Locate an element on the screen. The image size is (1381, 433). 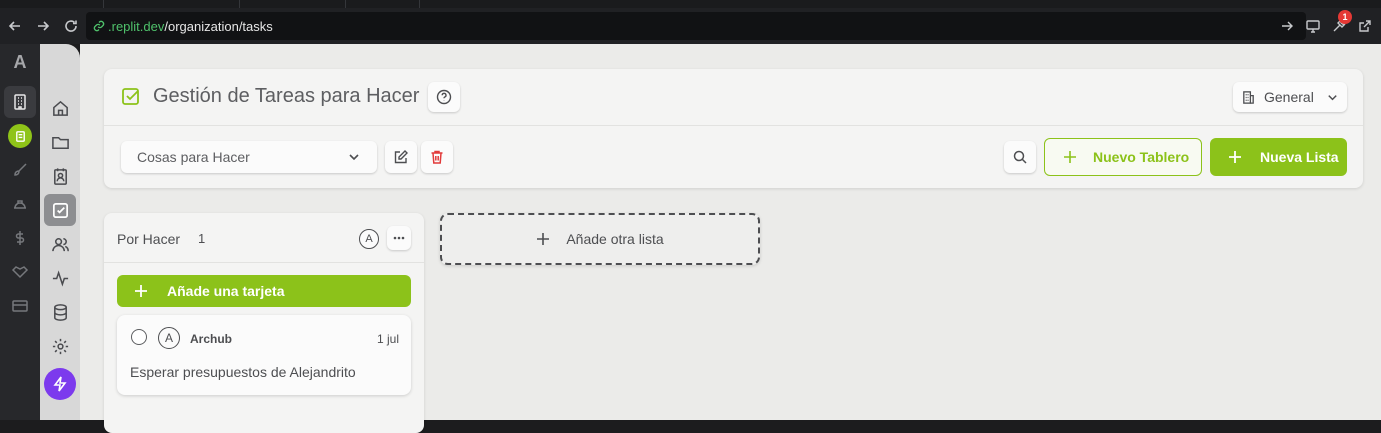
settings-icon is located at coordinates (60, 346).